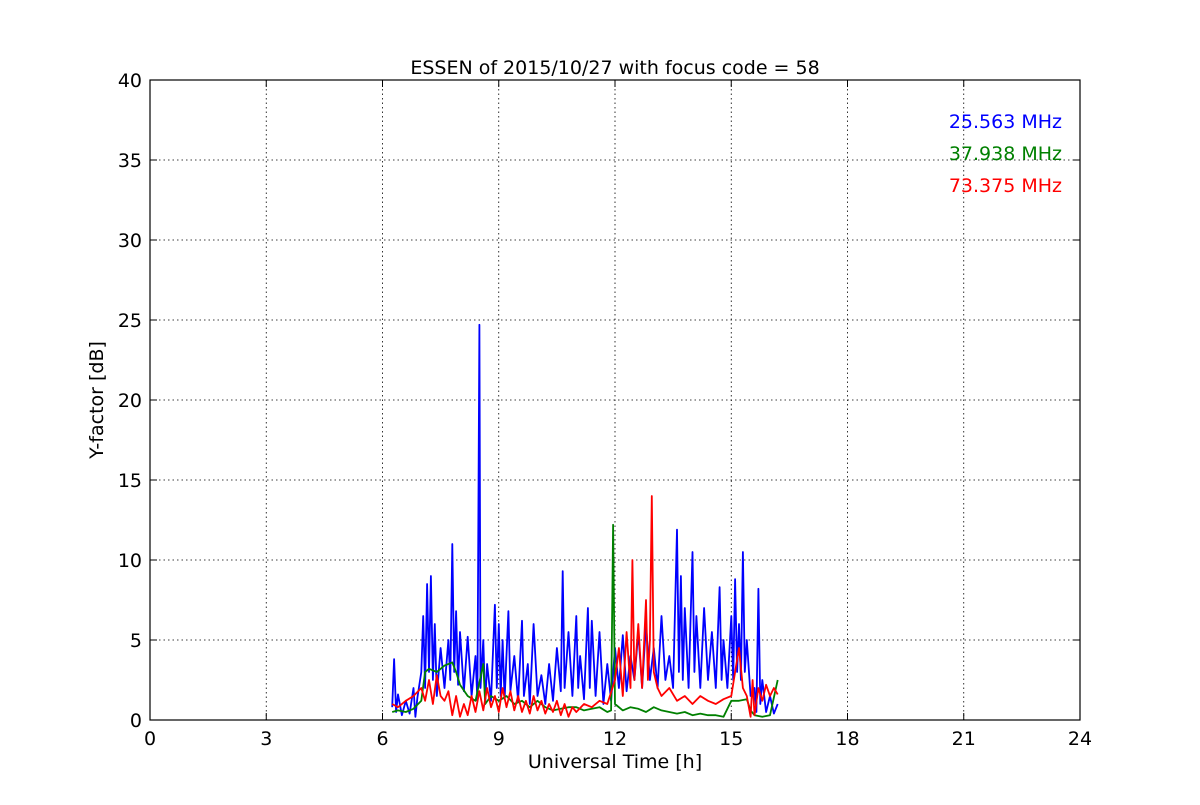 This screenshot has width=1200, height=805. Describe the element at coordinates (130, 81) in the screenshot. I see `y-tick-label: 40` at that location.